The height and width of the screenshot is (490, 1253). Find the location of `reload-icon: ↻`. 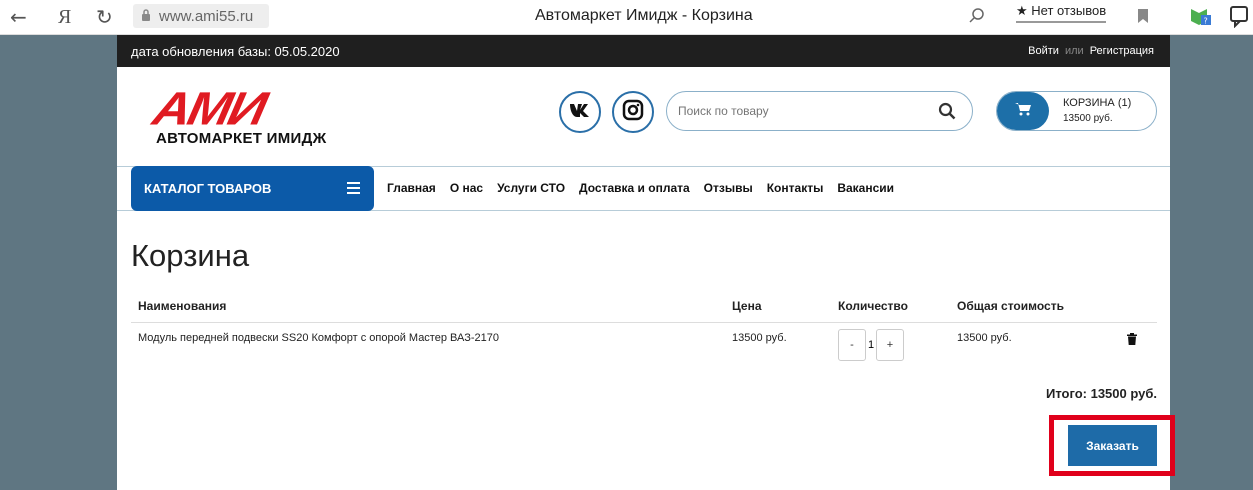

reload-icon: ↻ is located at coordinates (104, 17).